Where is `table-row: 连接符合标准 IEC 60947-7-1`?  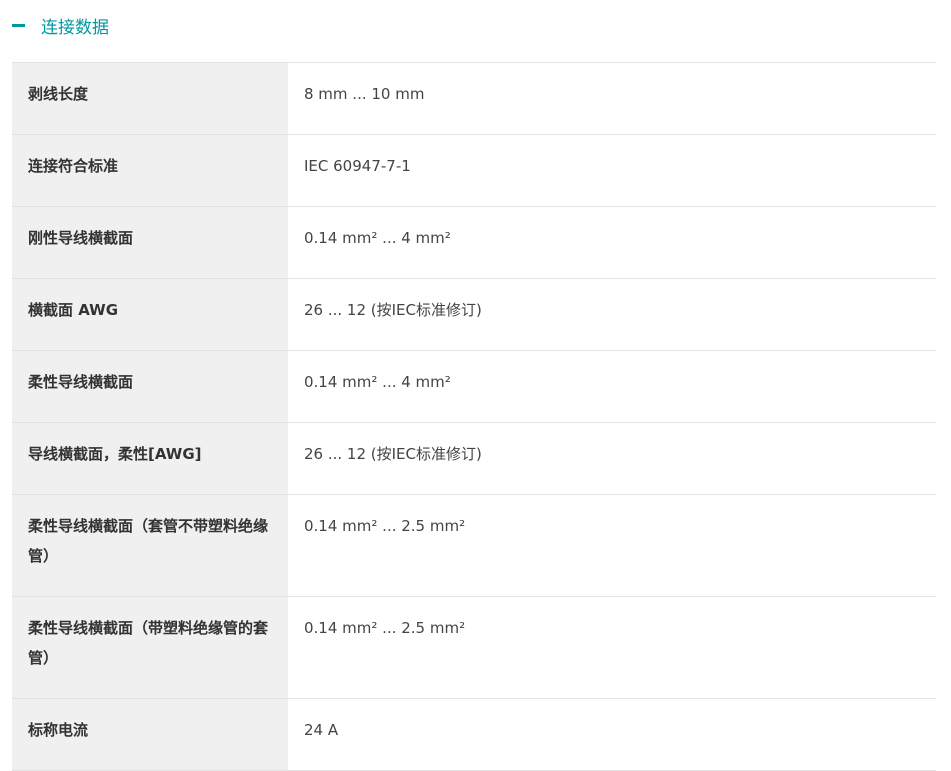
table-row: 连接符合标准 IEC 60947-7-1 is located at coordinates (474, 170).